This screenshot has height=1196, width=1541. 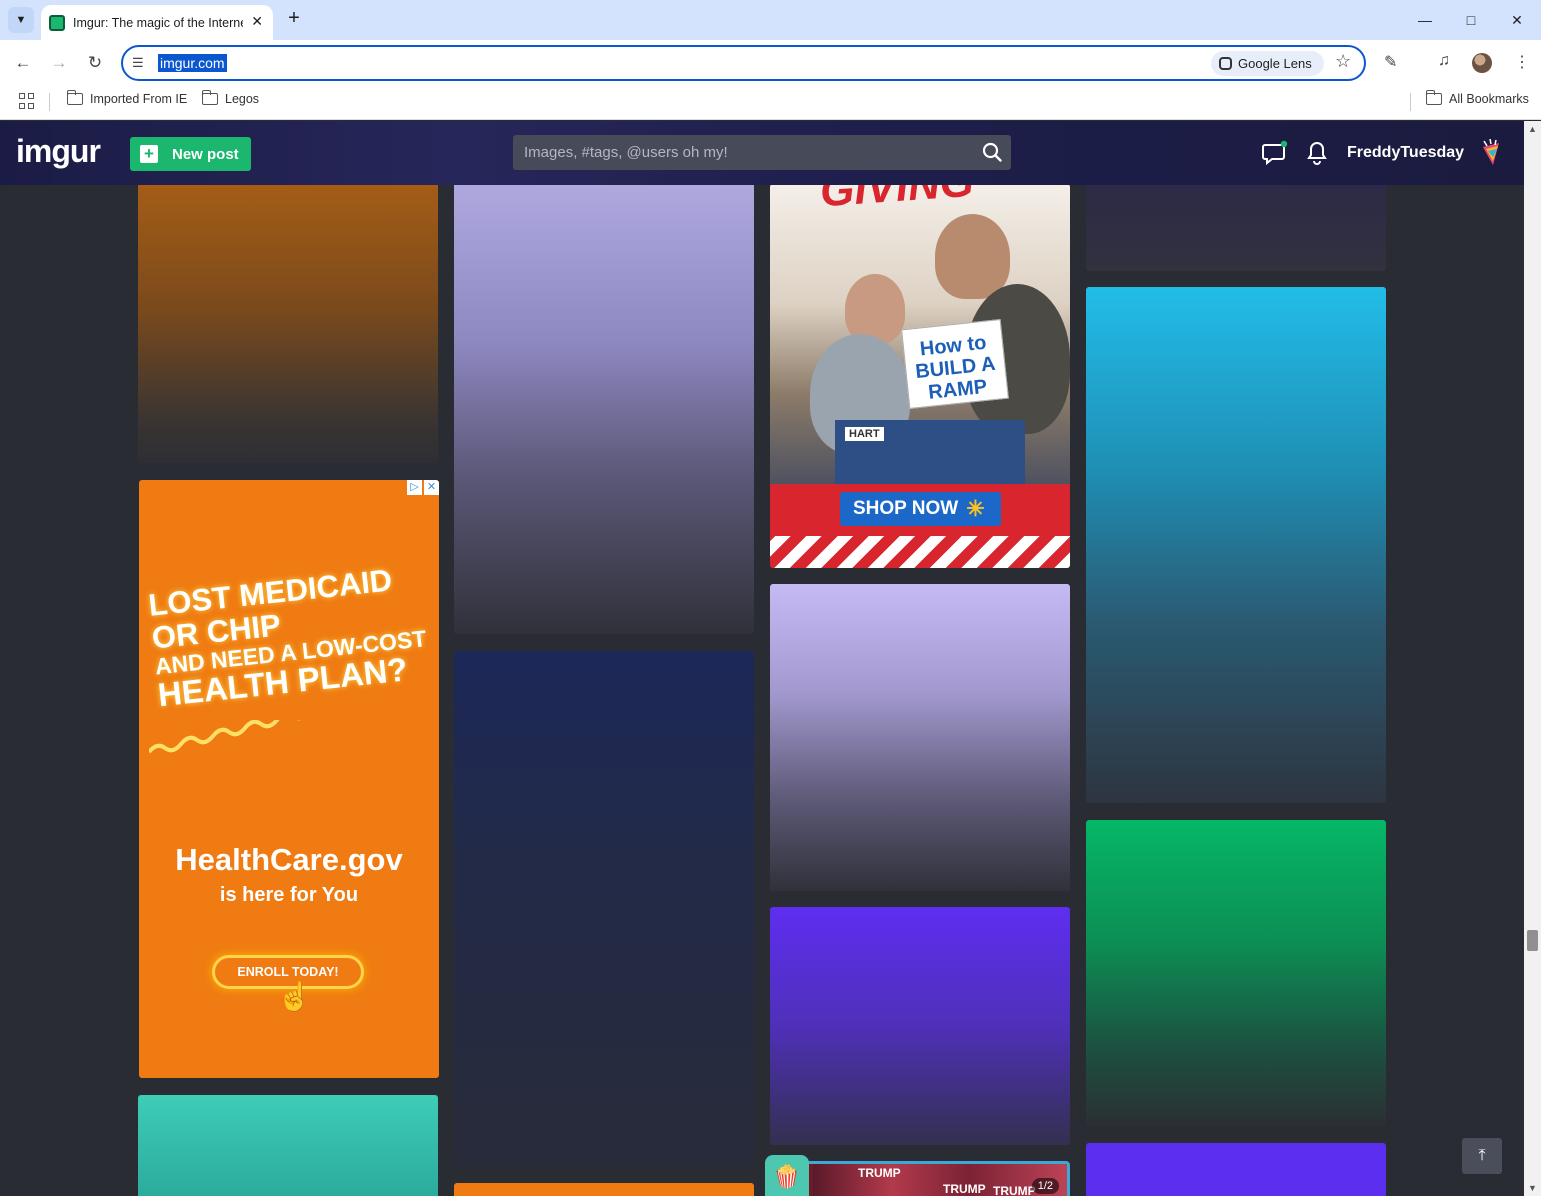 I want to click on pointer-hand-icon: ☝, so click(x=294, y=996).